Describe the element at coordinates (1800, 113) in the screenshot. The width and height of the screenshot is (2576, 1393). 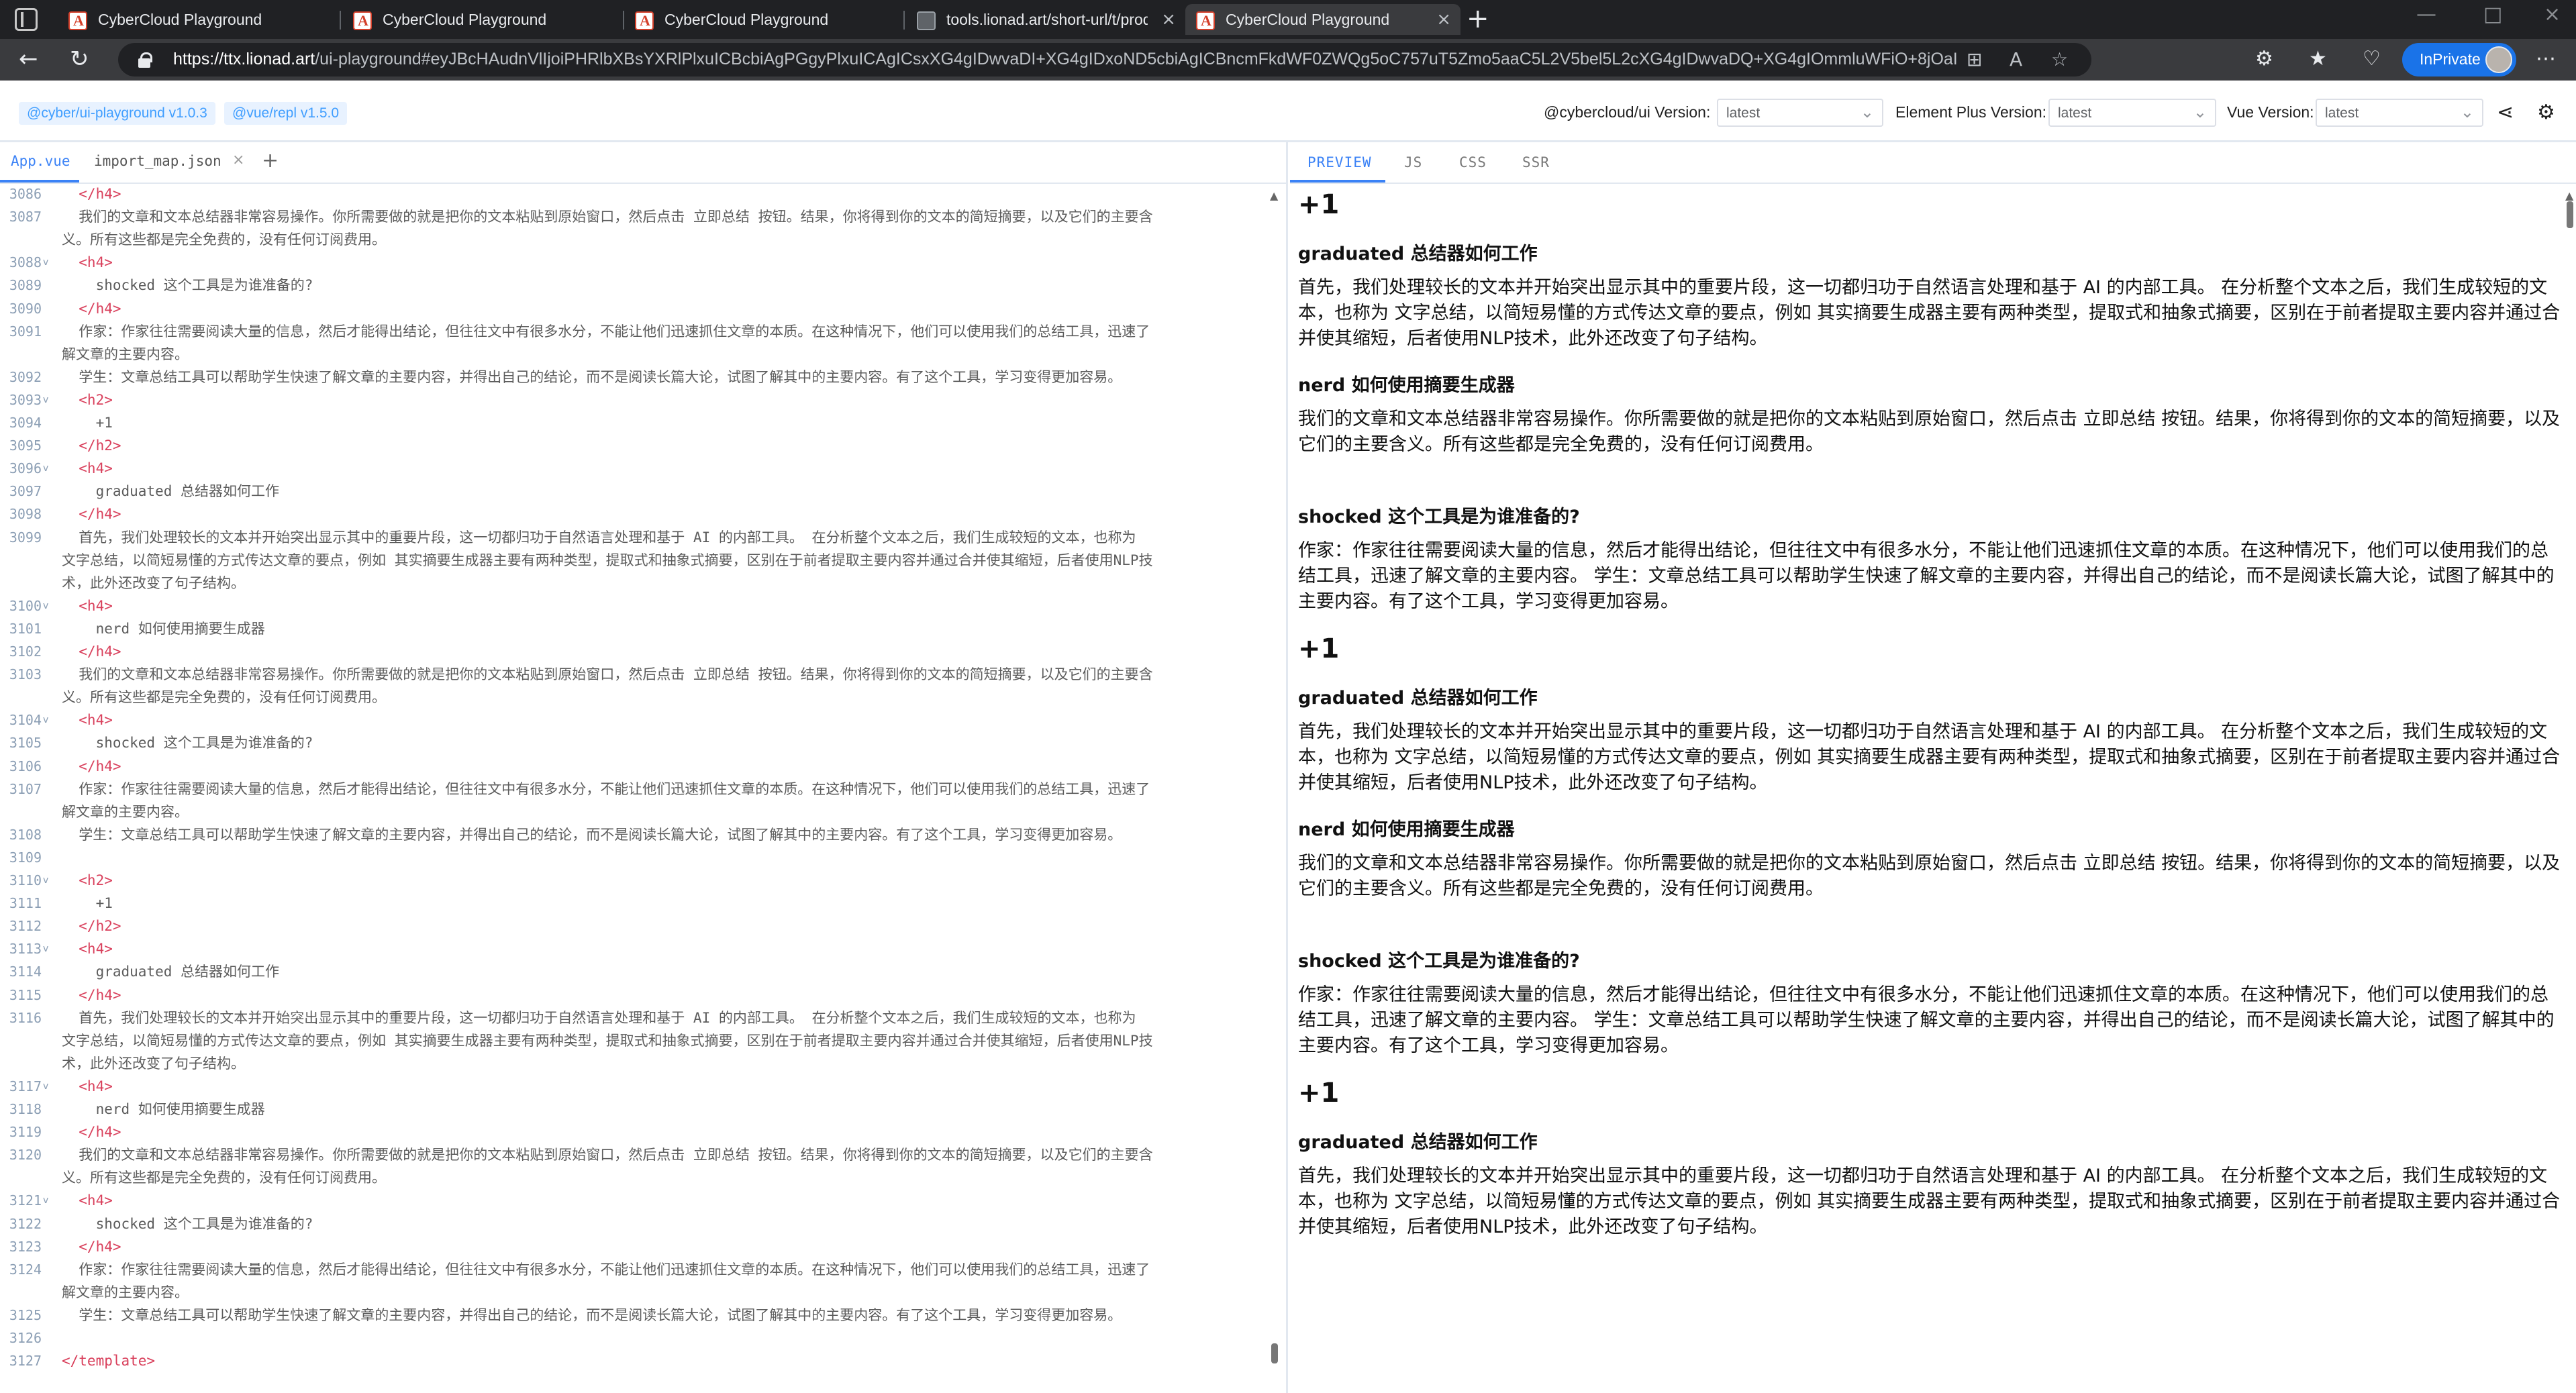
I see `cybercloud-version-select: latest ⌄` at that location.